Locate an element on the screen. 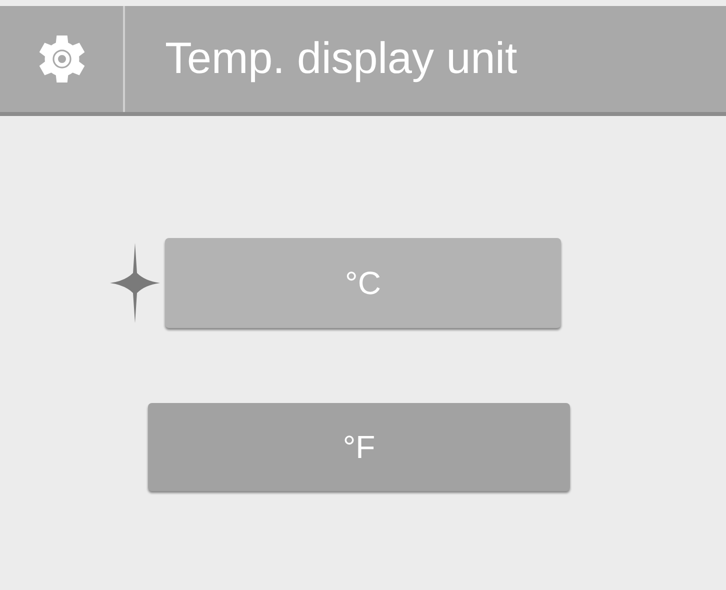 The image size is (726, 590). unit-option-button: °F is located at coordinates (359, 447).